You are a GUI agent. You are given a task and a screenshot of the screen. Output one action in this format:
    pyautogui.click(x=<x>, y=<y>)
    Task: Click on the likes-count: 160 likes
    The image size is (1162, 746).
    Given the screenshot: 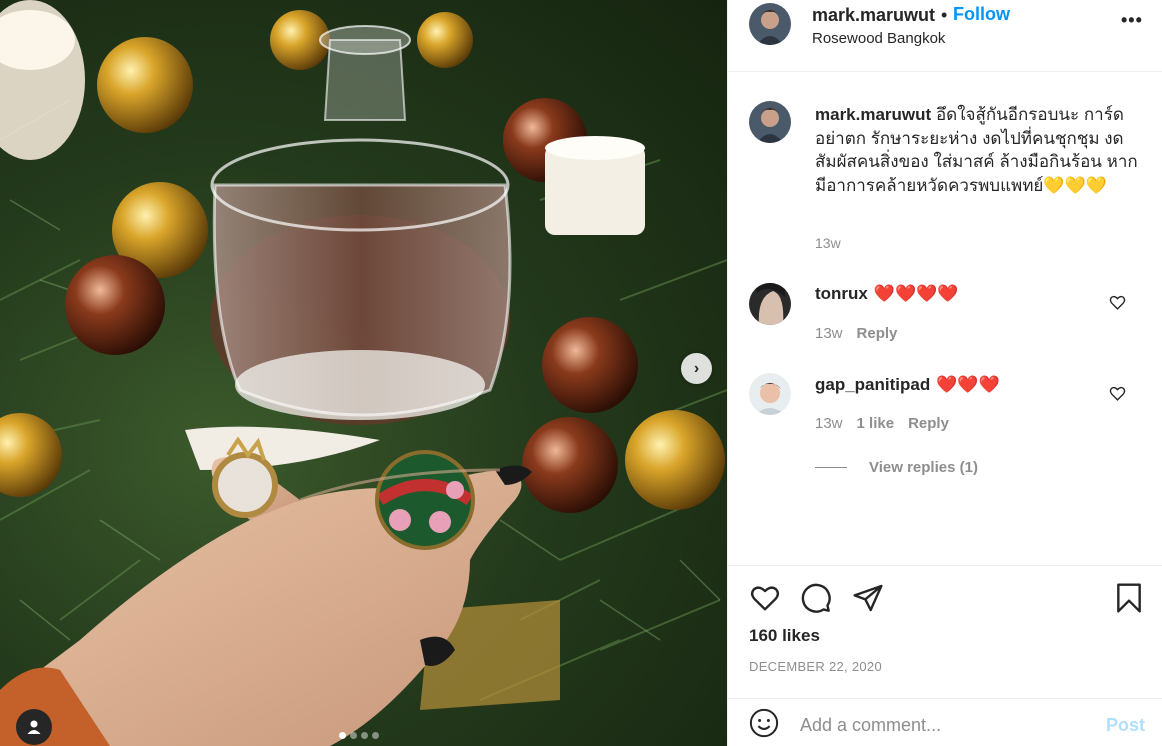 What is the action you would take?
    pyautogui.click(x=784, y=636)
    